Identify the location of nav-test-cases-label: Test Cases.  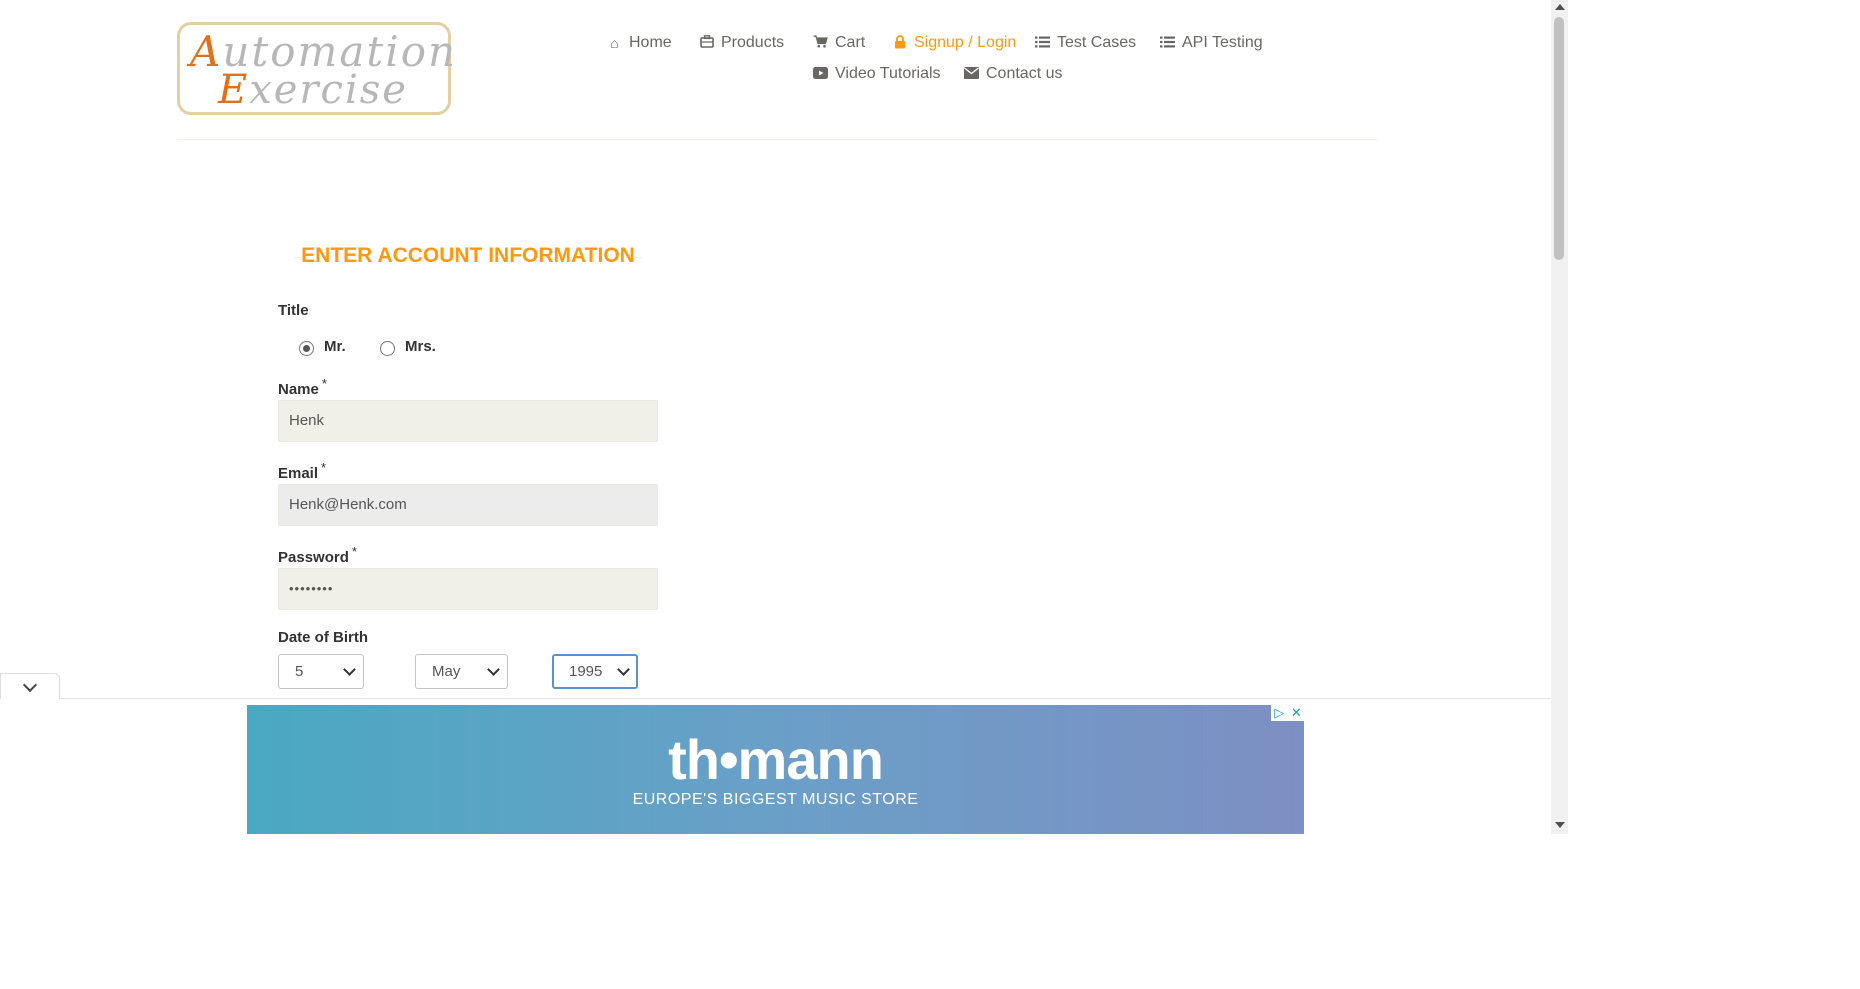
(1097, 42).